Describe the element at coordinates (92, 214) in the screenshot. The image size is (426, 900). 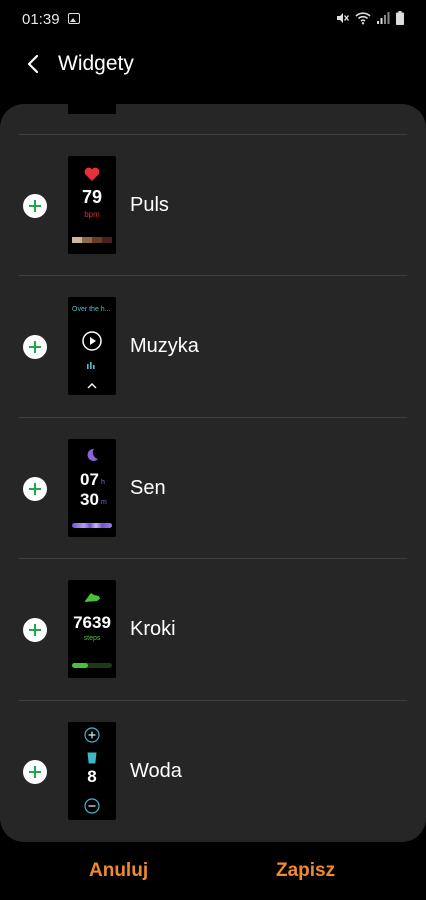
I see `pulse-unit: bpm` at that location.